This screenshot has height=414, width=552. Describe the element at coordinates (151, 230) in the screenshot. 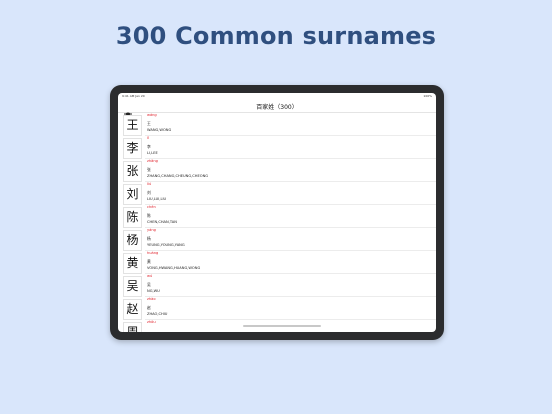

I see `pinyin-label: yáng` at that location.